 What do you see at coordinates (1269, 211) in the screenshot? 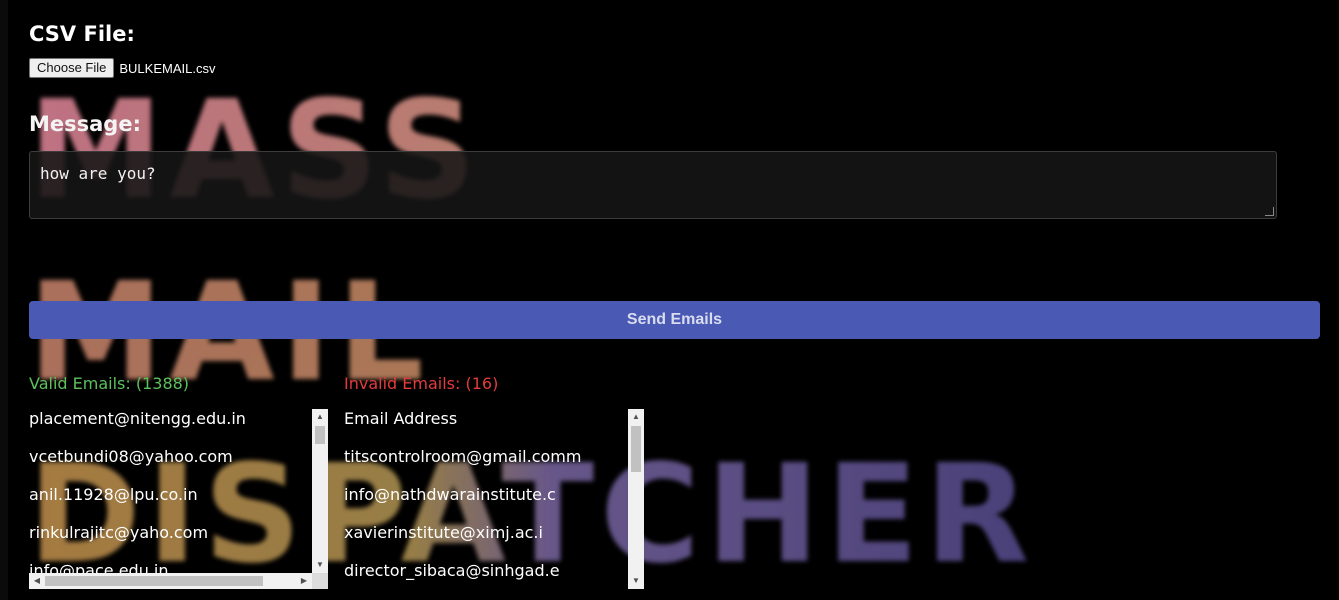
I see `resize-handle-icon` at bounding box center [1269, 211].